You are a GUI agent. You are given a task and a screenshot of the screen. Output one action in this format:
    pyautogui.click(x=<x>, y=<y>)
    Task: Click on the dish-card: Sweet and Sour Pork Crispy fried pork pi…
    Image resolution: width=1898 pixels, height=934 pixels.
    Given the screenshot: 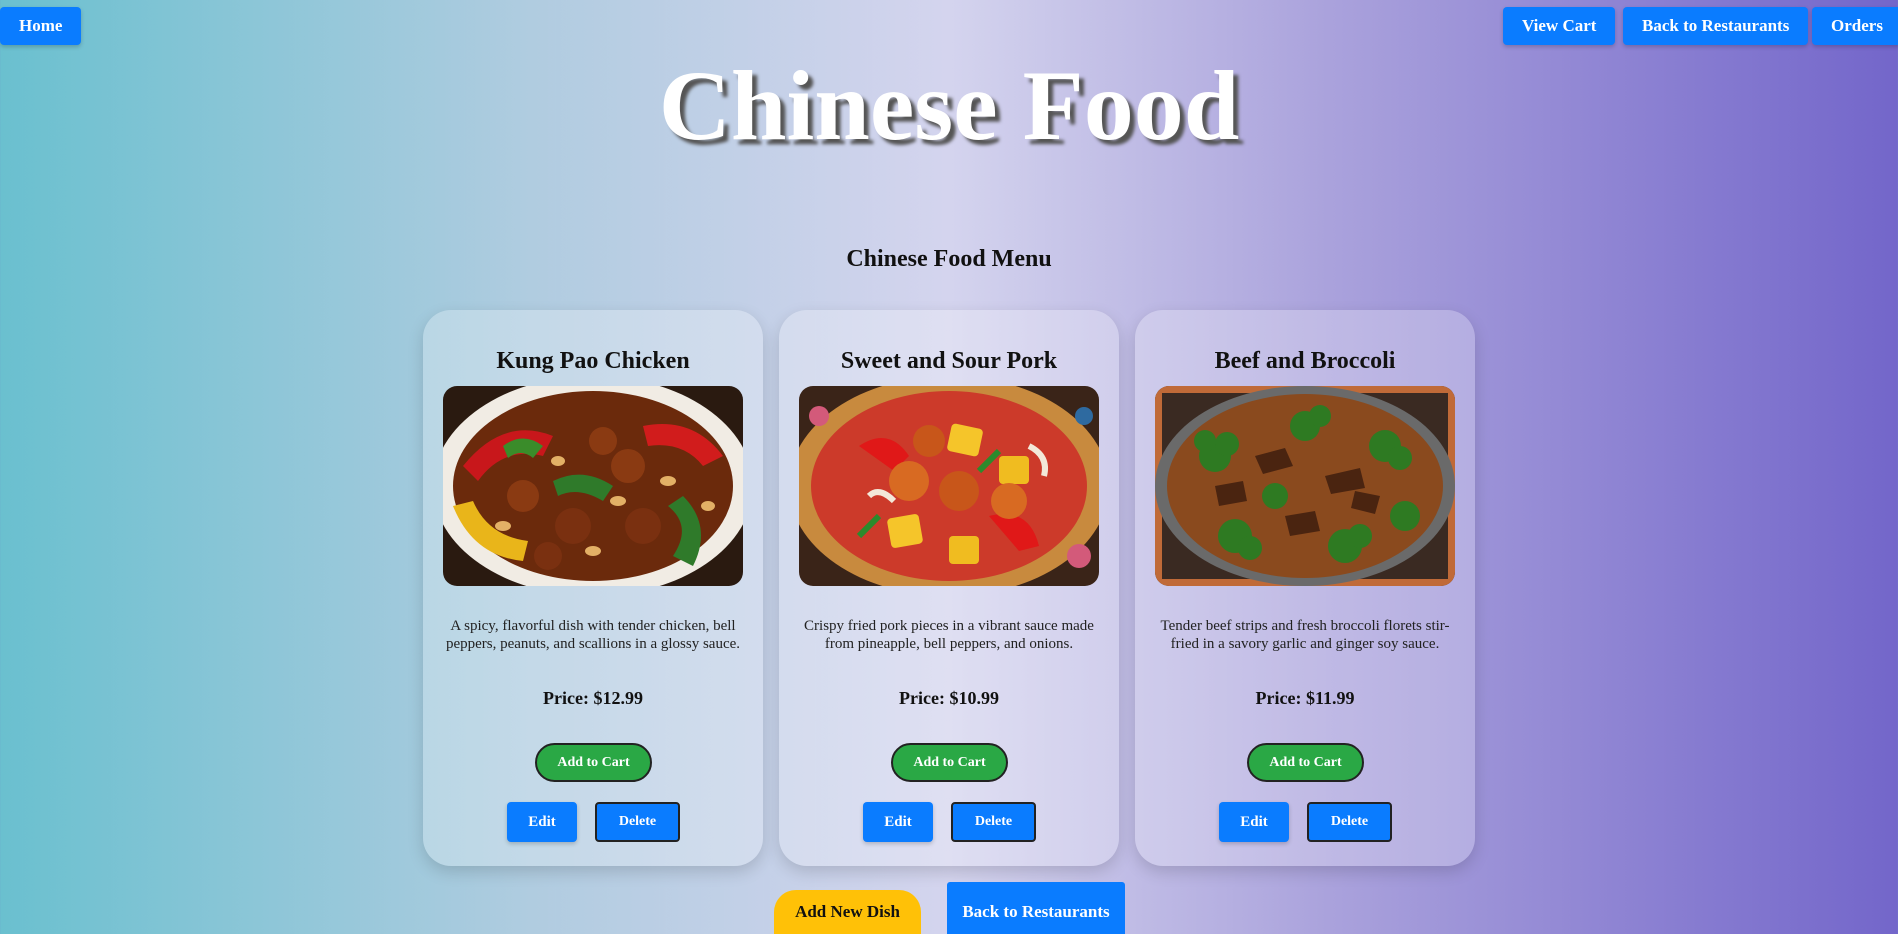 What is the action you would take?
    pyautogui.click(x=949, y=588)
    